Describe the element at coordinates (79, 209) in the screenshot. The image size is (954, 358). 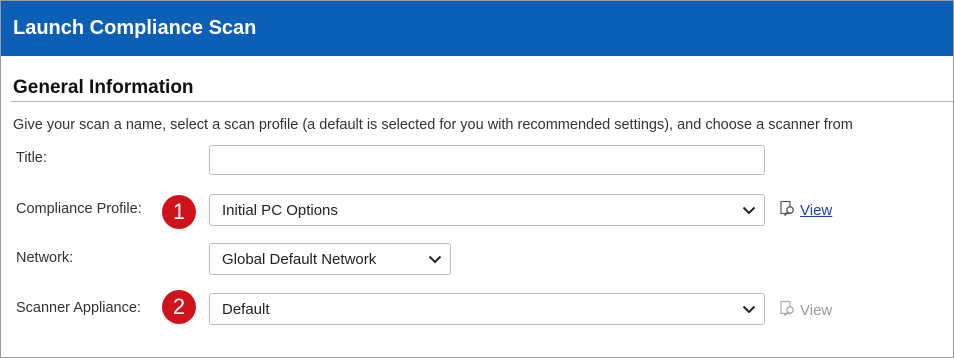
I see `compliance-profile-label: Compliance Profile:` at that location.